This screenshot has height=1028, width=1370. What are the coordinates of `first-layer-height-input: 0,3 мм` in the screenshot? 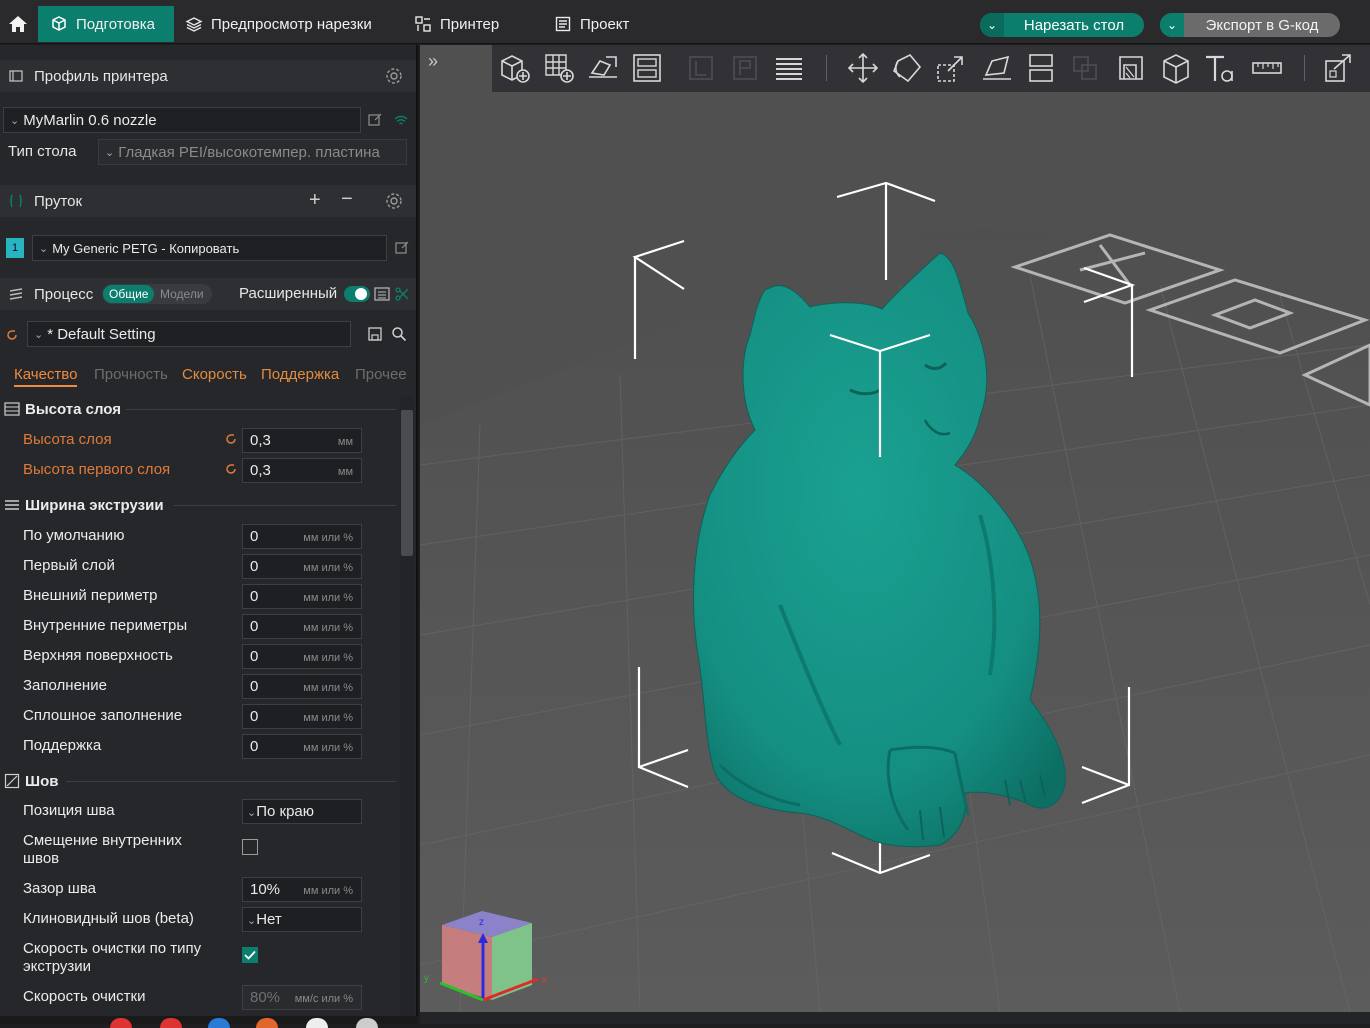 It's located at (302, 470).